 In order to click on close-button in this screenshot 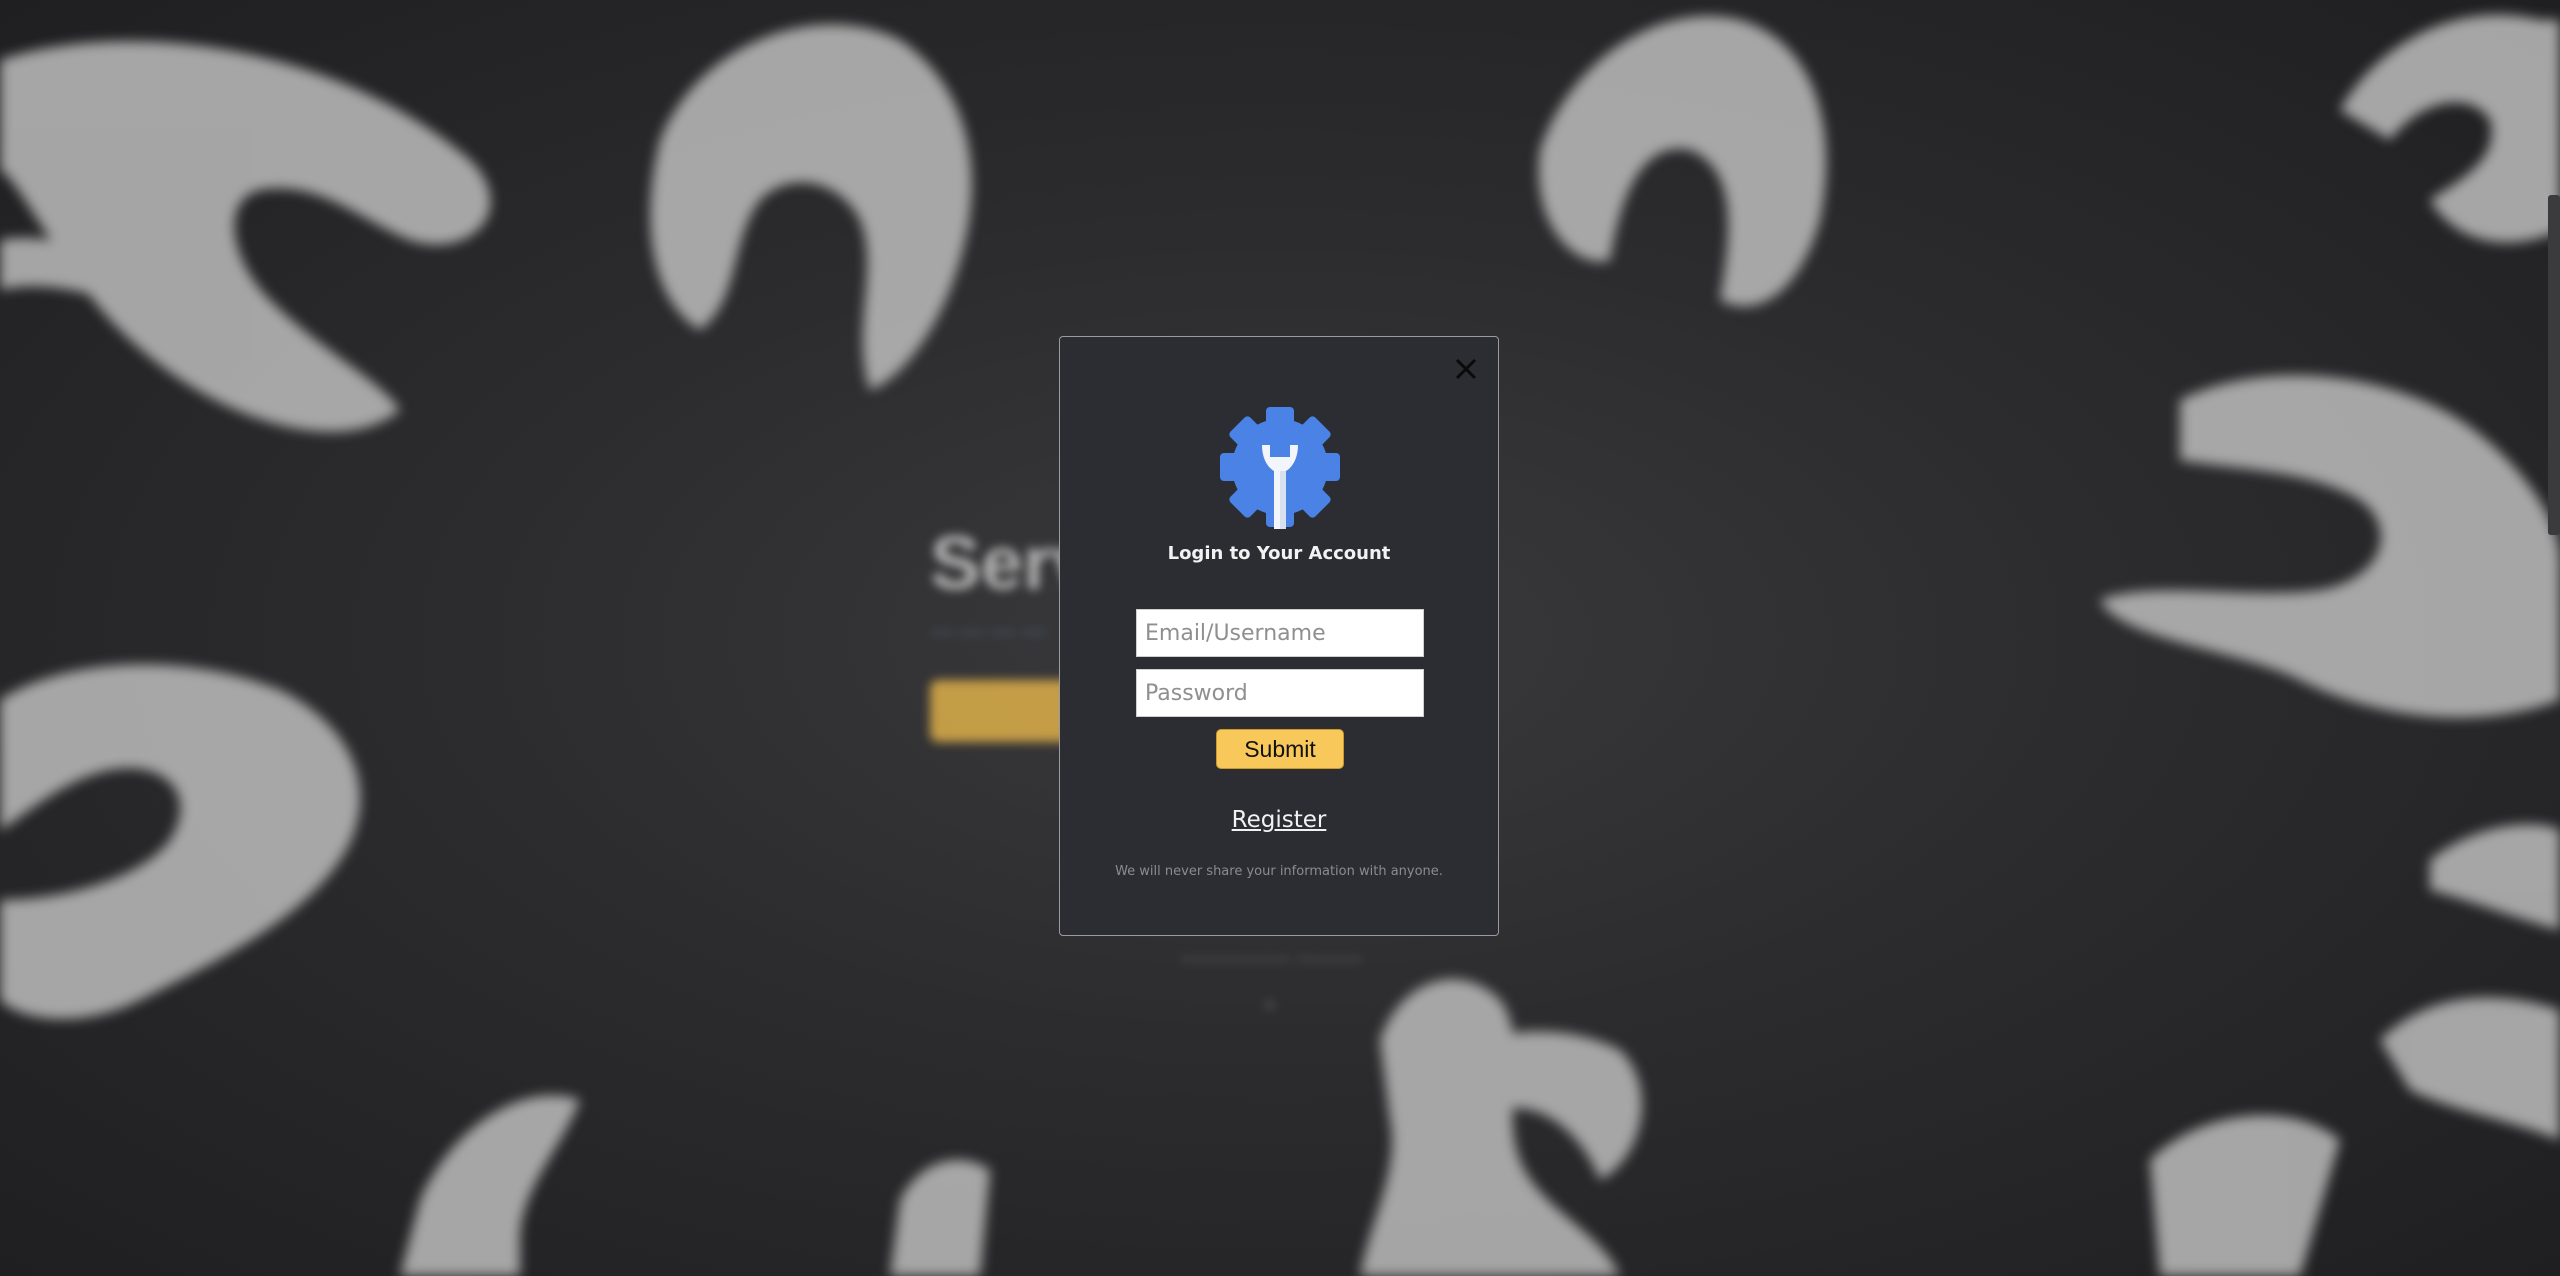, I will do `click(1466, 369)`.